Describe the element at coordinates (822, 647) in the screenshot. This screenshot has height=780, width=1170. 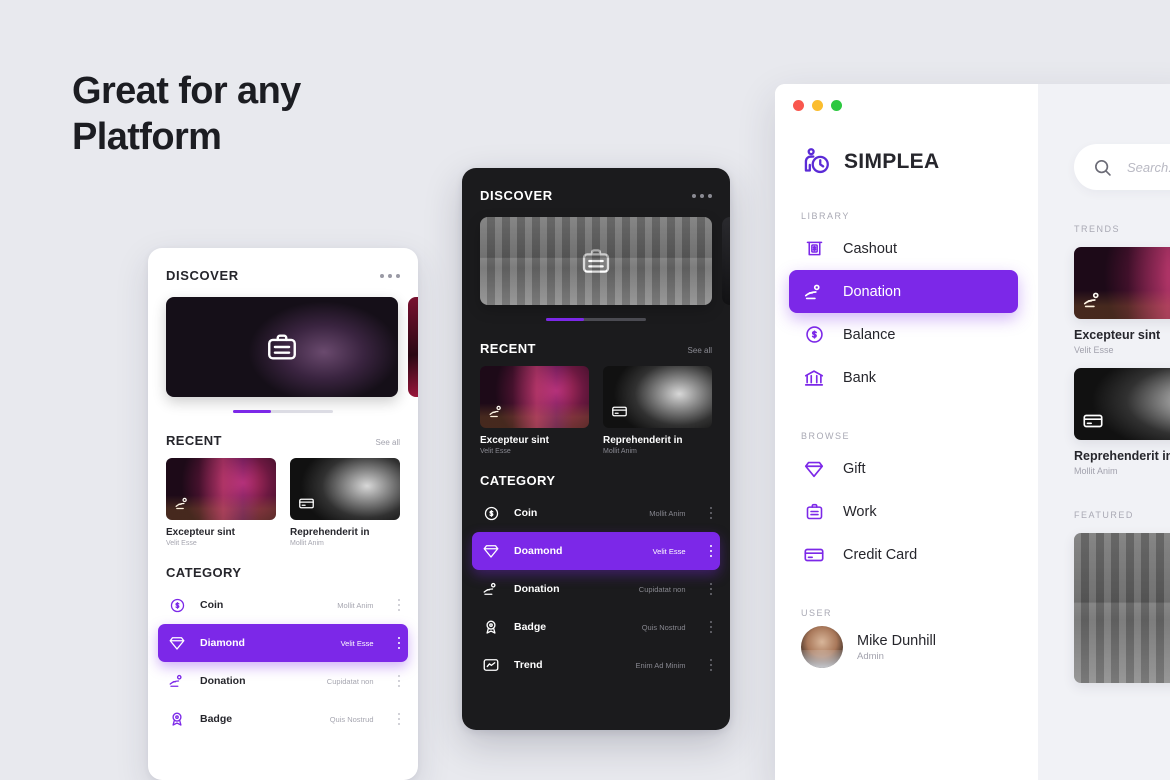
I see `avatar` at that location.